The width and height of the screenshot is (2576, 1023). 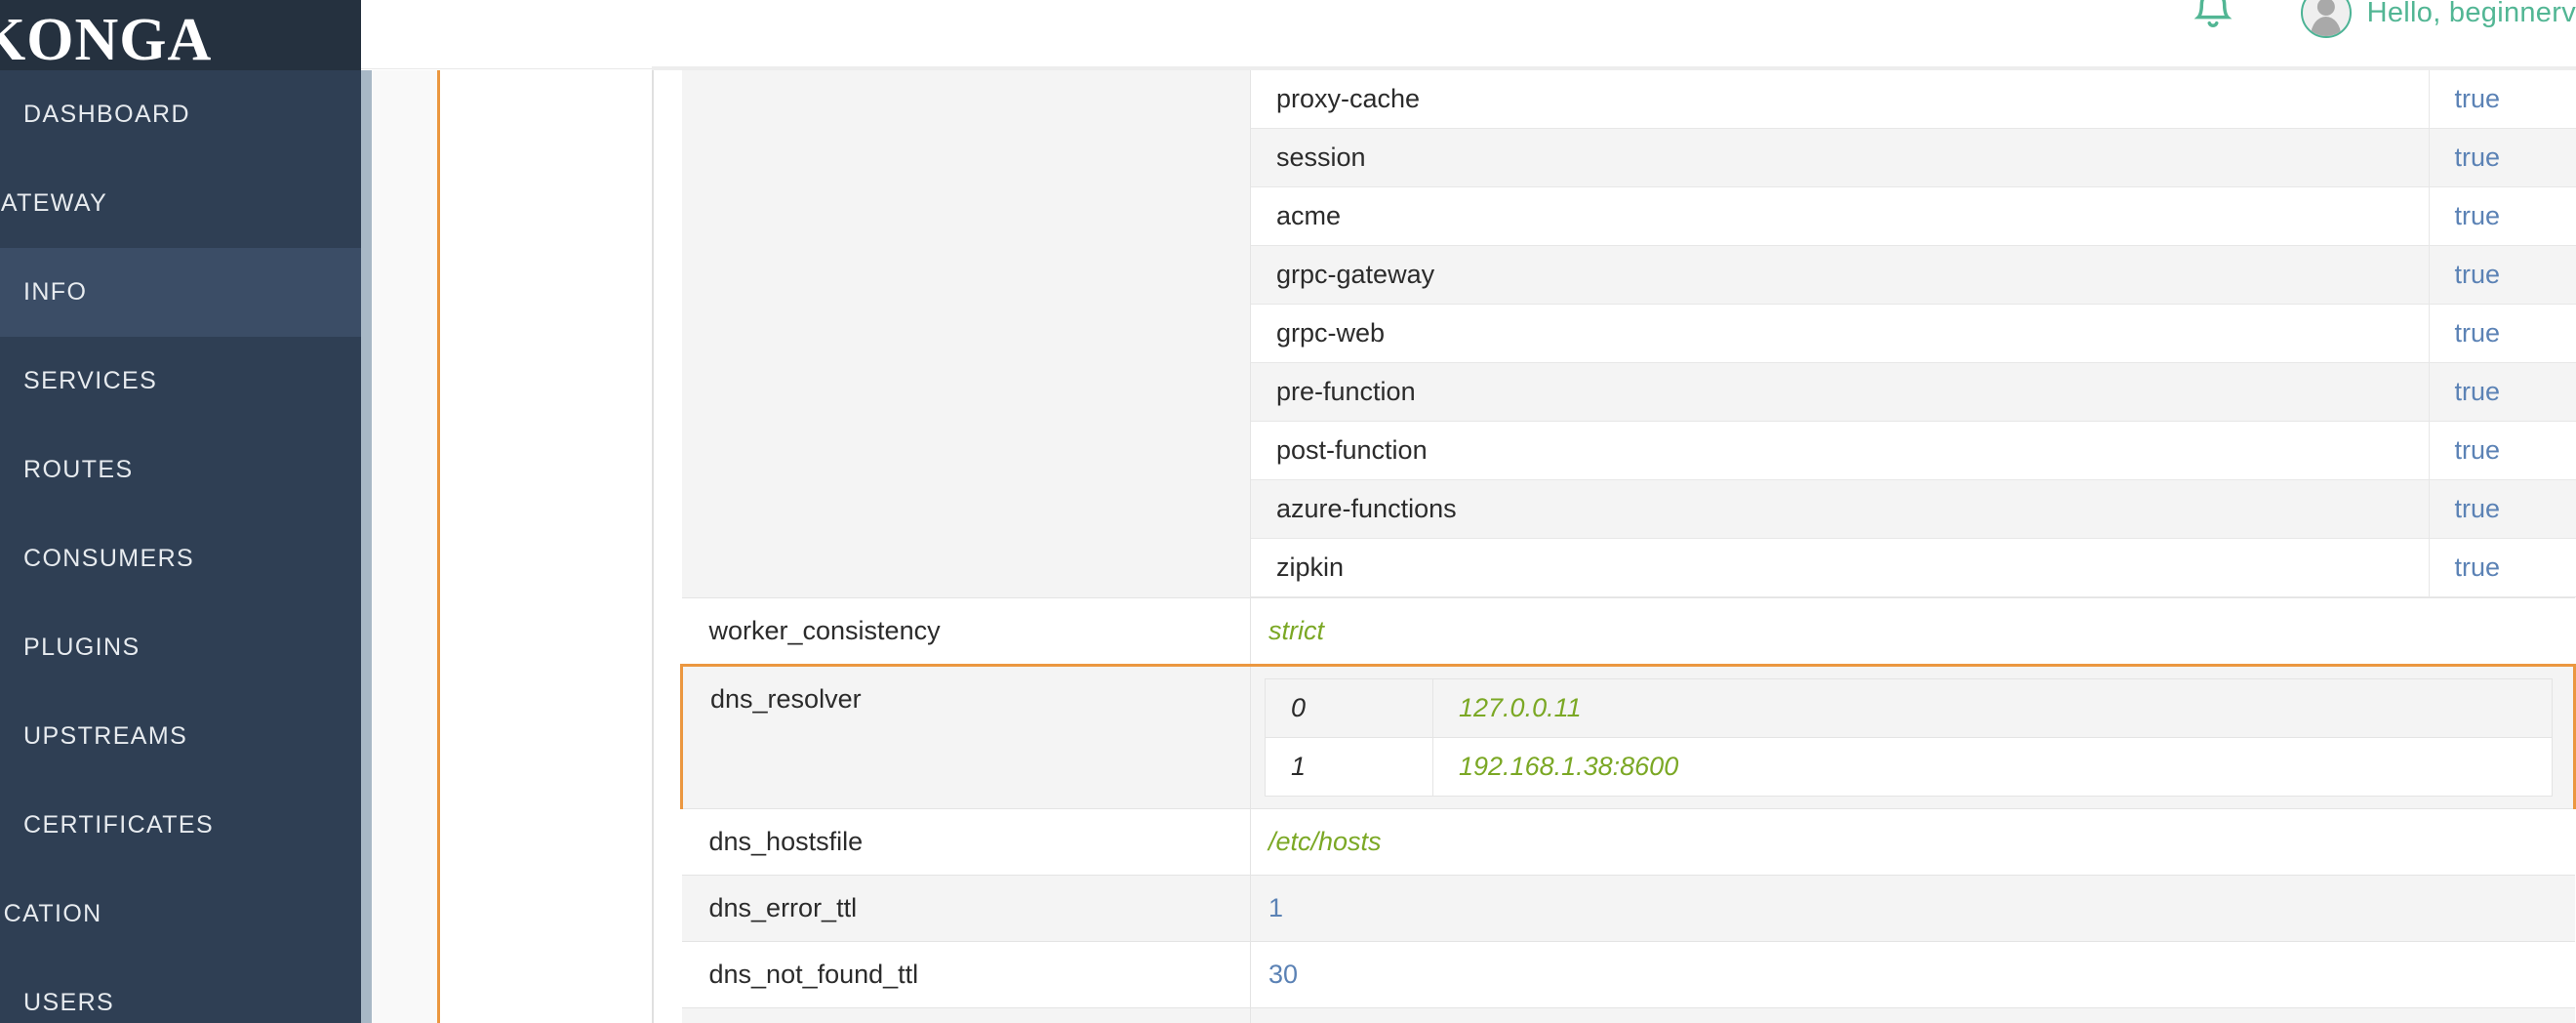 I want to click on plugin-row: azure-functions true, so click(x=1913, y=509).